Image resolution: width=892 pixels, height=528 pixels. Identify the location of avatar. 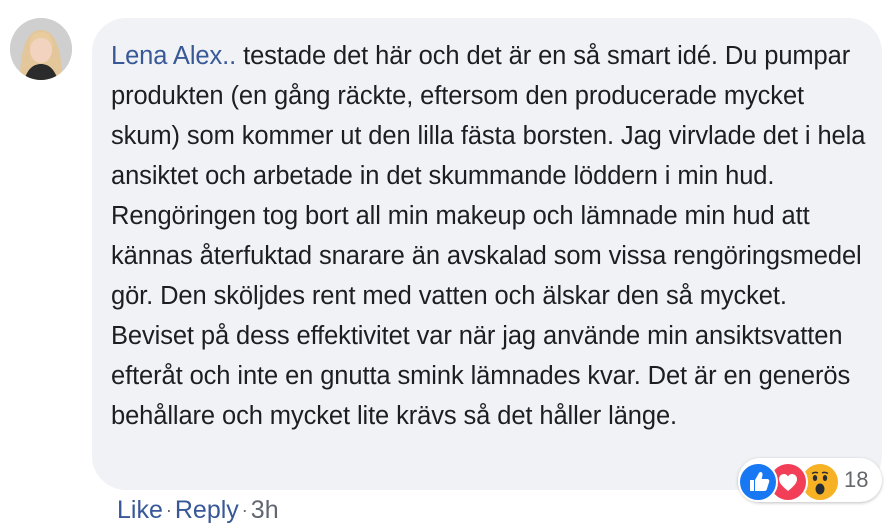
(41, 49).